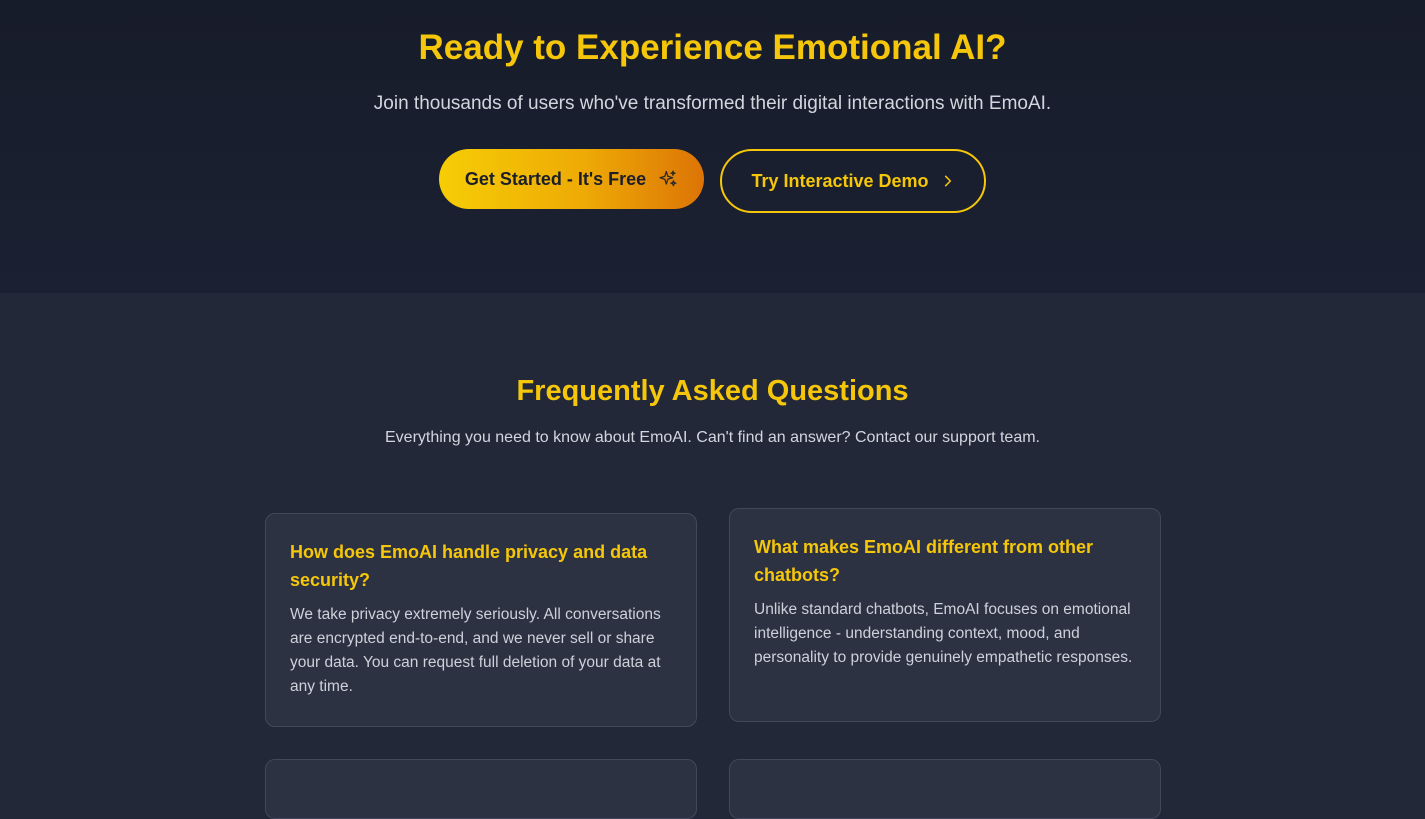 The height and width of the screenshot is (819, 1425). I want to click on cta-title: Ready to Experience Emotional AI?, so click(712, 47).